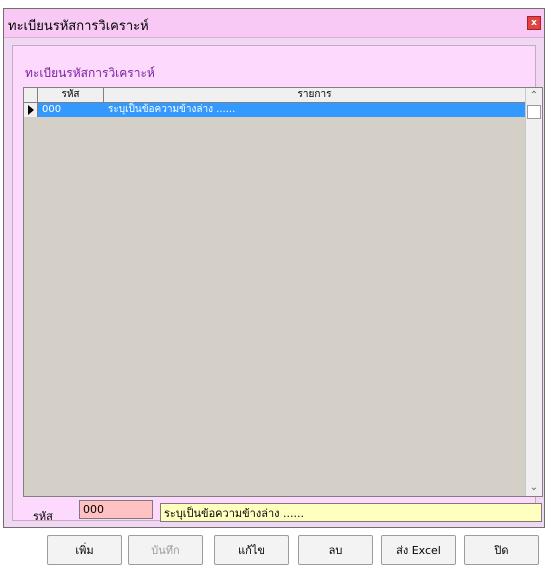 This screenshot has width=547, height=565. I want to click on description-field, so click(351, 512).